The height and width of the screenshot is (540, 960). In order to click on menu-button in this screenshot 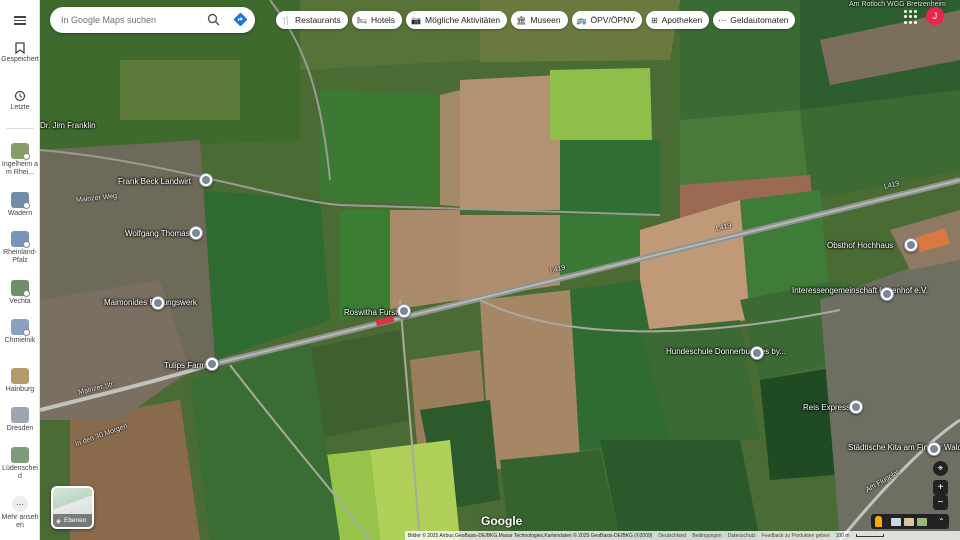, I will do `click(20, 20)`.